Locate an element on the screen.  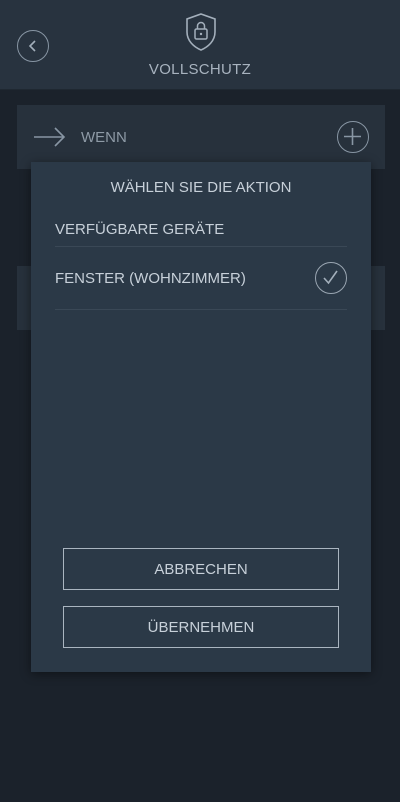
checkmark-icon is located at coordinates (331, 278).